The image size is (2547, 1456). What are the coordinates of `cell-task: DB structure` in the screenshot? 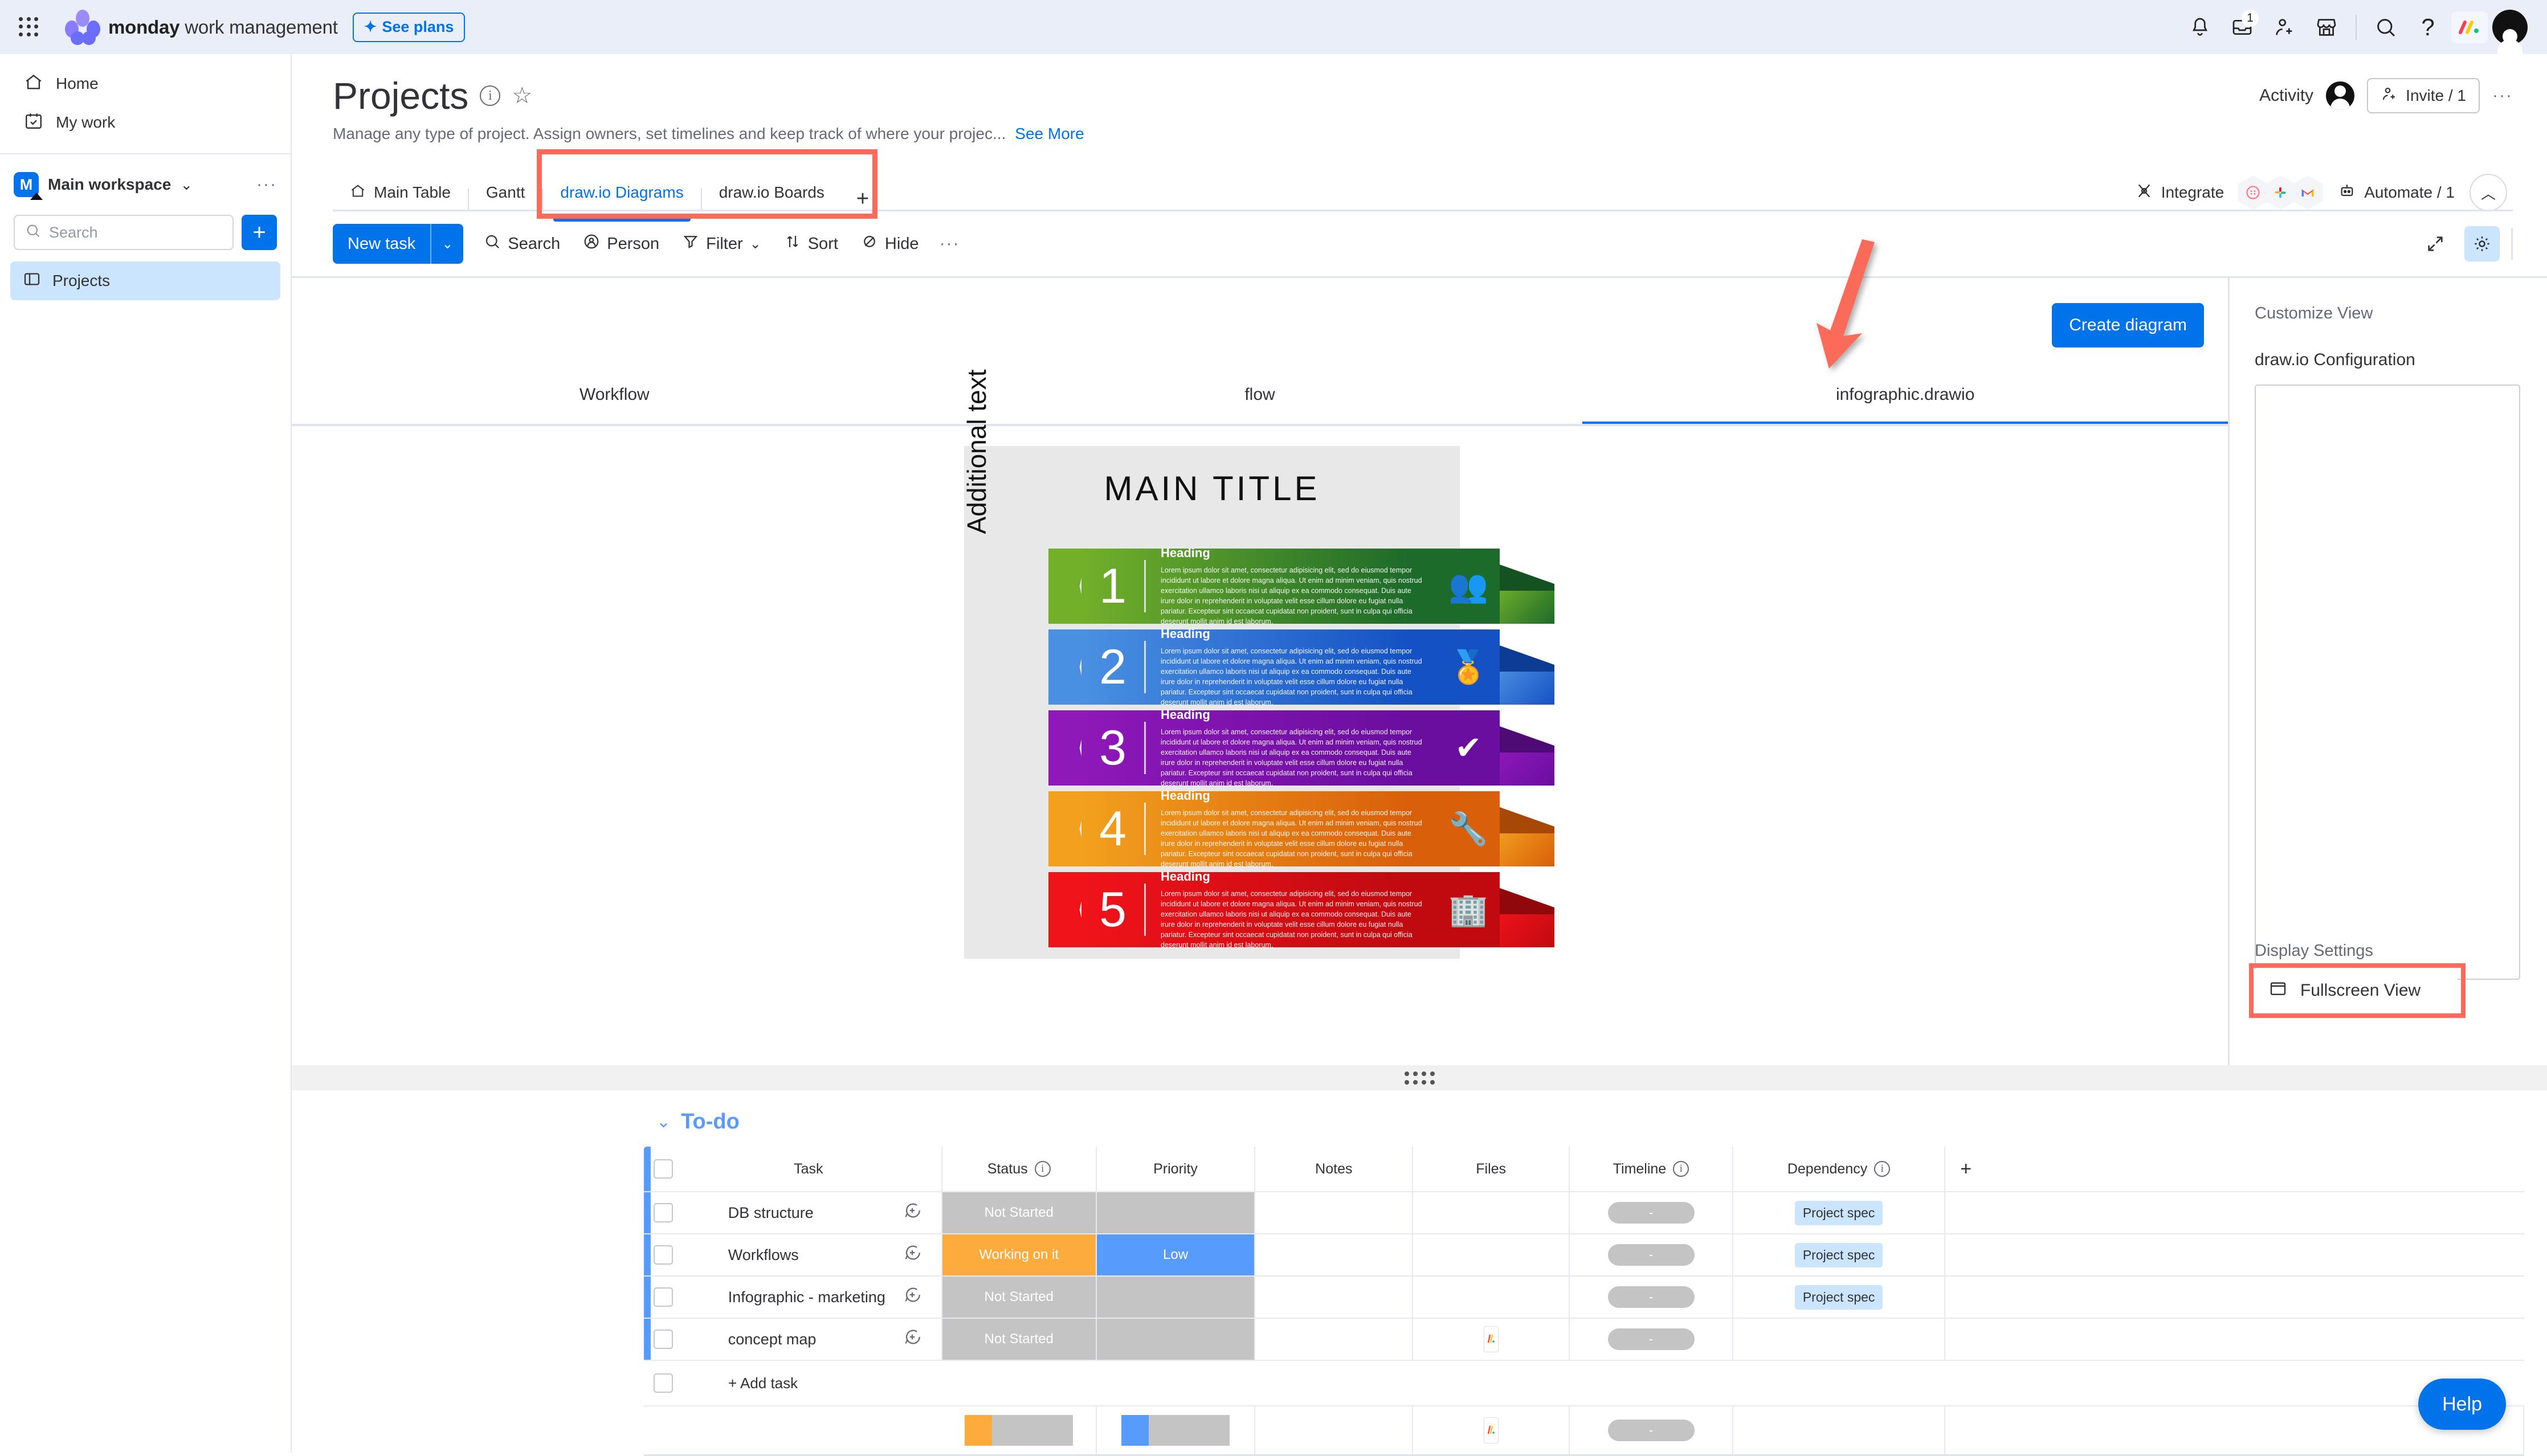 It's located at (809, 1212).